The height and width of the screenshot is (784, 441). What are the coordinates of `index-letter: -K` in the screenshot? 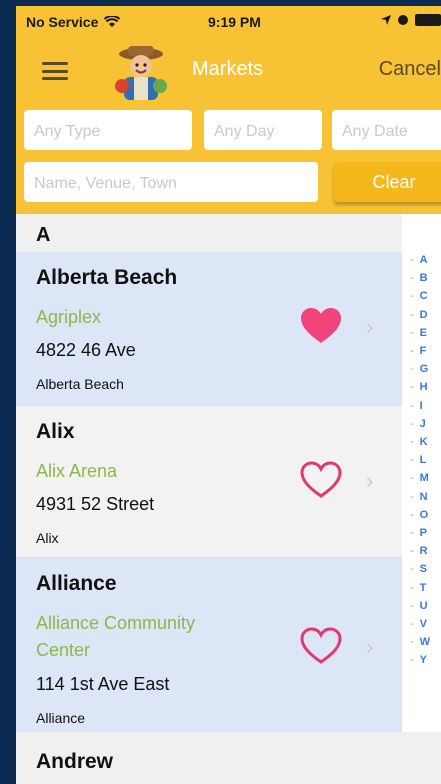 It's located at (419, 442).